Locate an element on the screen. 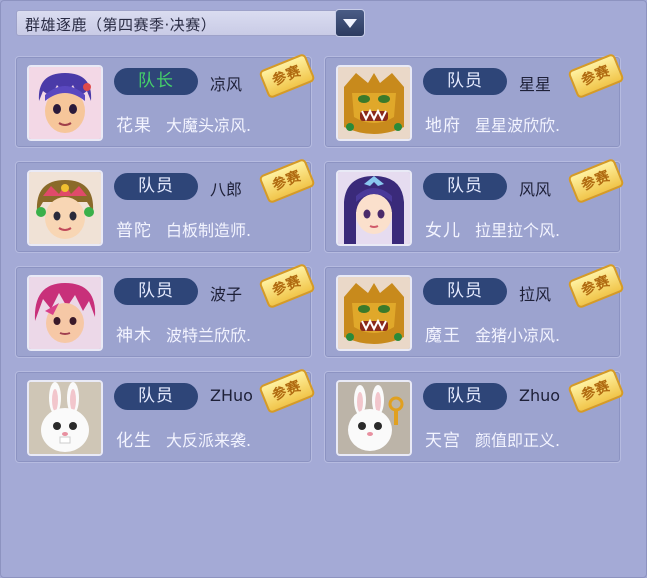  triangle-down-icon is located at coordinates (350, 23).